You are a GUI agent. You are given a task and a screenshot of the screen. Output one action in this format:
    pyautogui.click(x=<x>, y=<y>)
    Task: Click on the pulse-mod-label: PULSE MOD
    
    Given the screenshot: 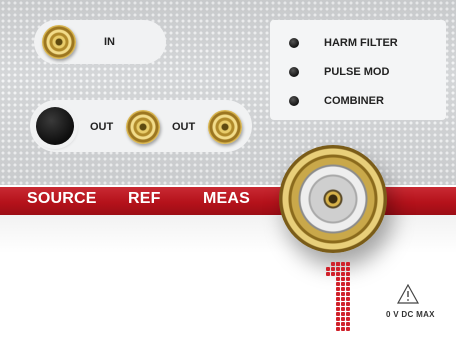 What is the action you would take?
    pyautogui.click(x=357, y=72)
    